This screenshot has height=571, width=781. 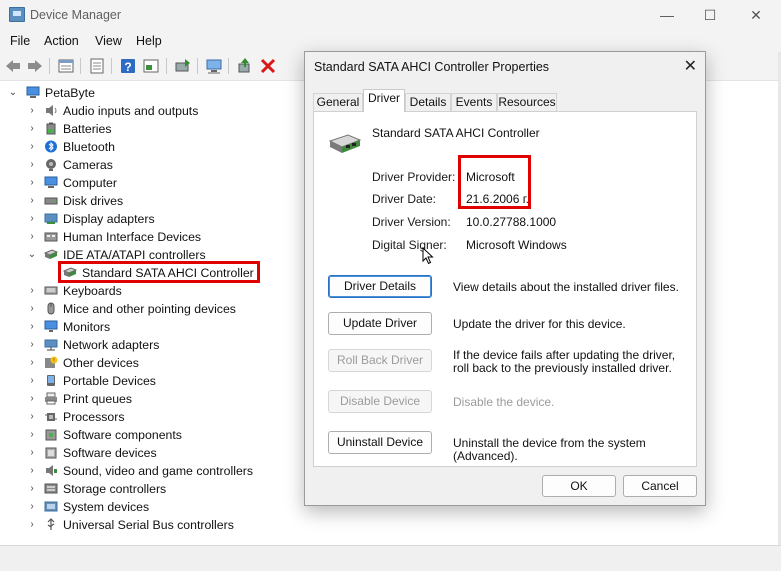 I want to click on dialog-close-button: ✕, so click(x=690, y=66).